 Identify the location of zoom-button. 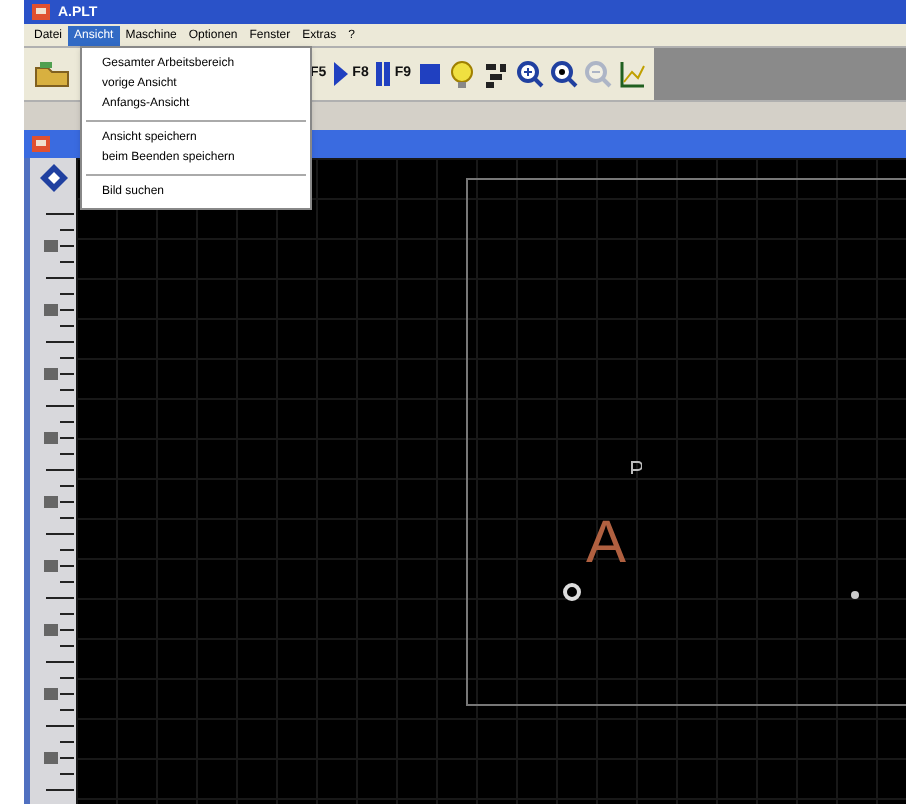
(563, 74).